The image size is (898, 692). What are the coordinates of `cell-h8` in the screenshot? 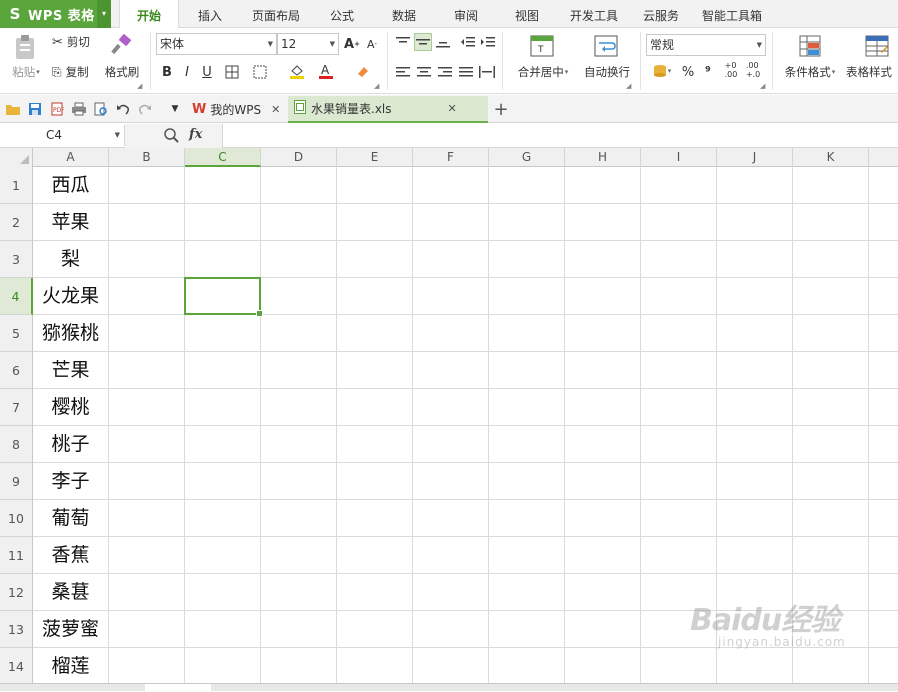 It's located at (603, 444).